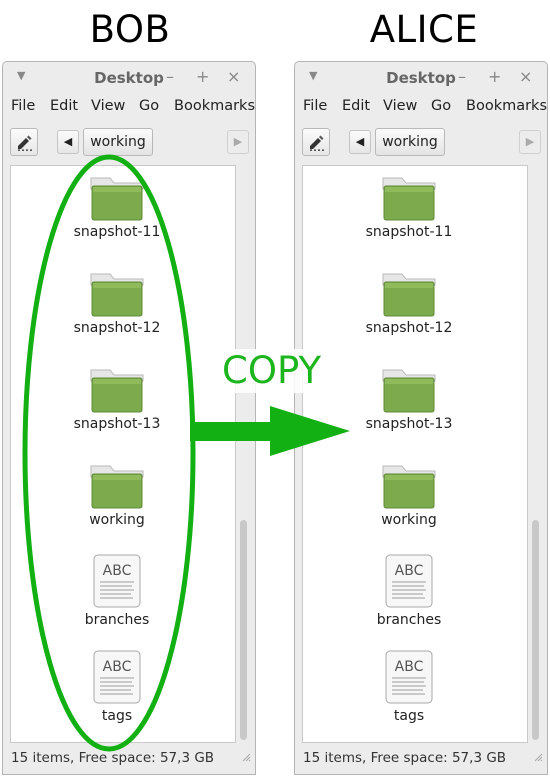 This screenshot has width=550, height=780. Describe the element at coordinates (310, 431) in the screenshot. I see `arrow-head-icon` at that location.